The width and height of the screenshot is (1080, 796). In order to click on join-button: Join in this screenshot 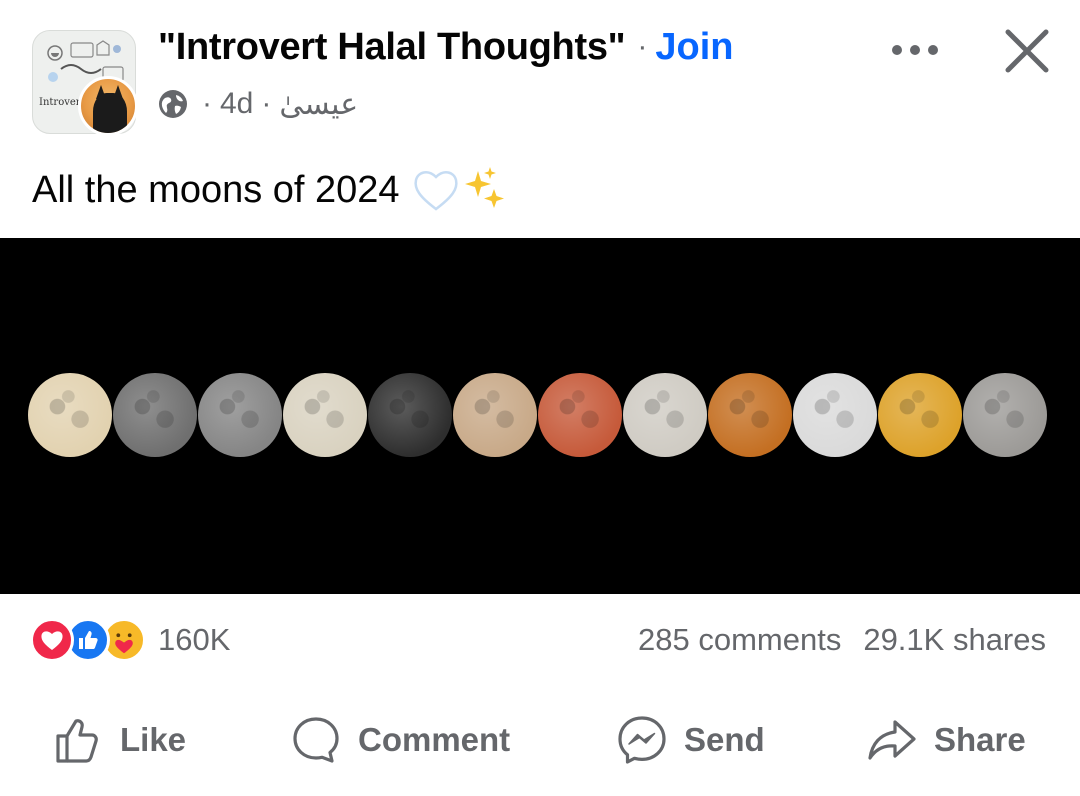, I will do `click(694, 47)`.